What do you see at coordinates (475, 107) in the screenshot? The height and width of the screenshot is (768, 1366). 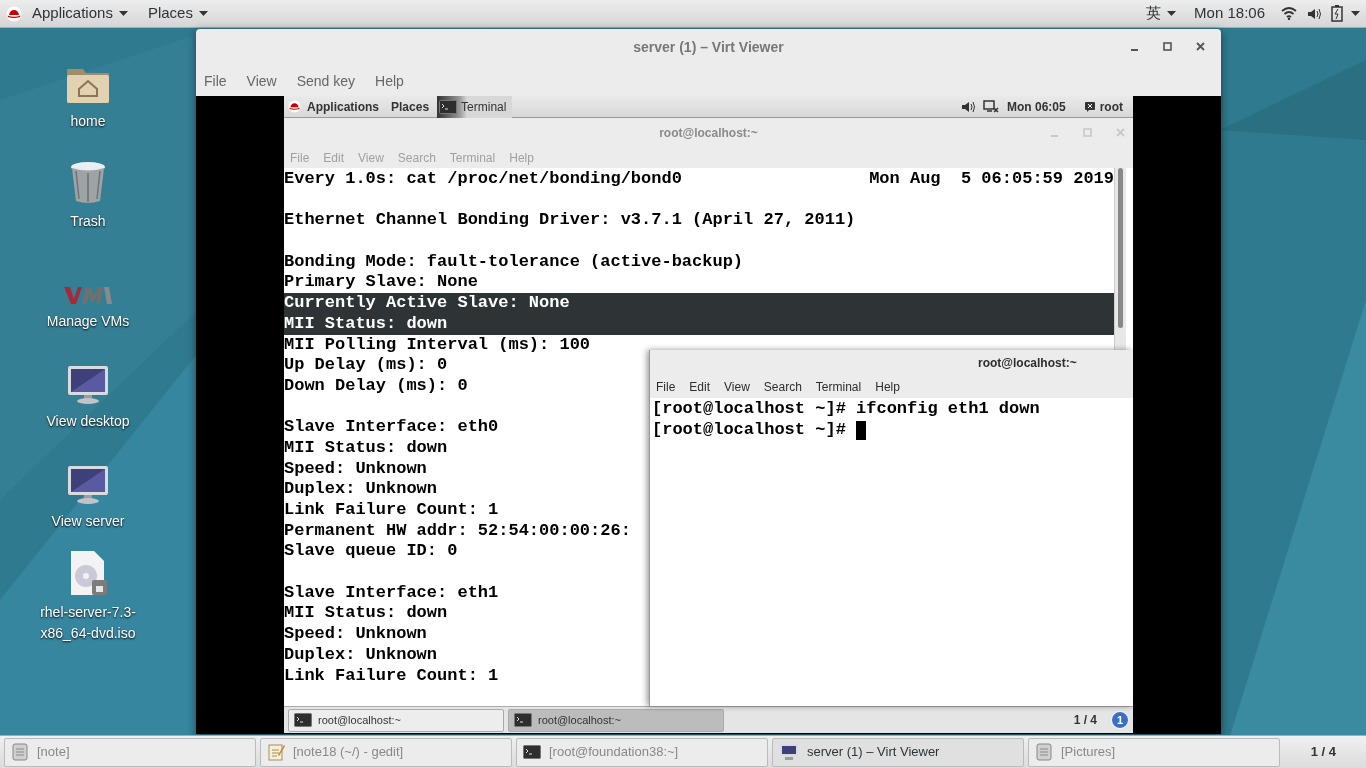 I see `taskbar-app-button: Terminal` at bounding box center [475, 107].